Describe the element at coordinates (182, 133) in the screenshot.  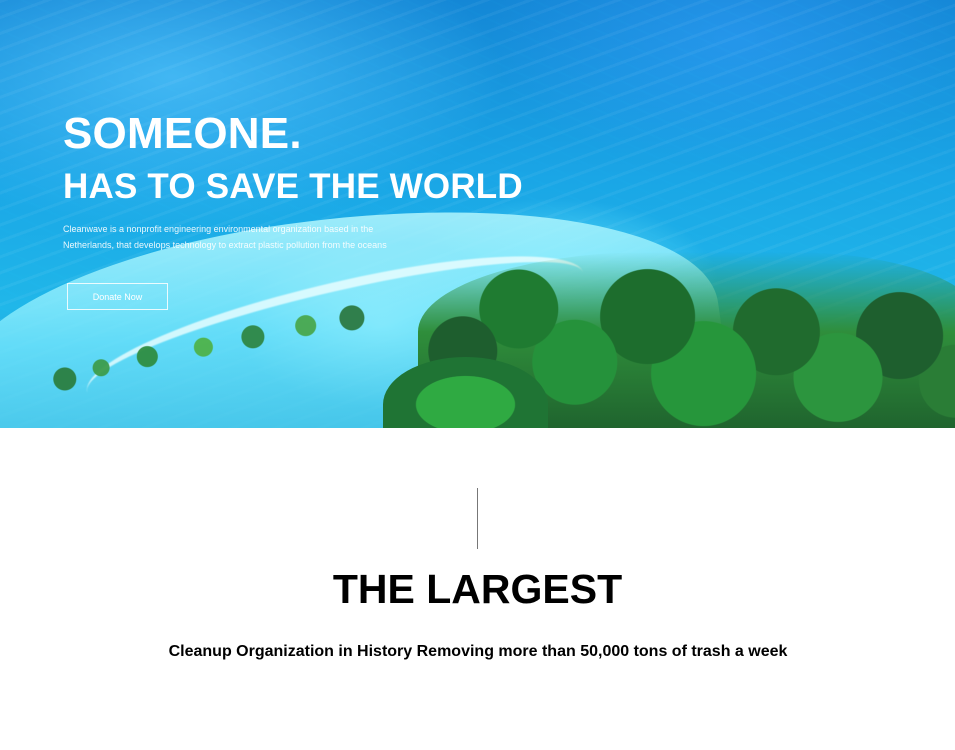
I see `hero-title: SOMEONE.` at that location.